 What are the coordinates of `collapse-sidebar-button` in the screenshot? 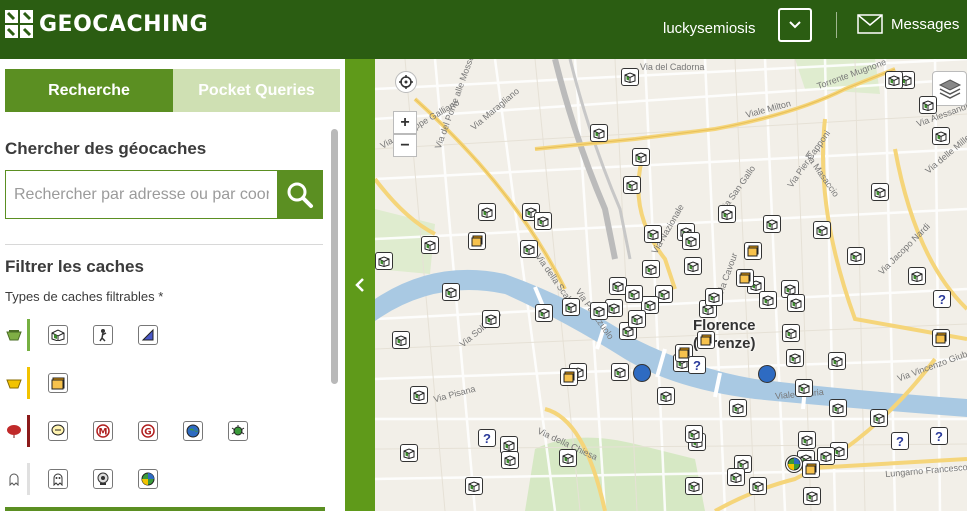 It's located at (360, 285).